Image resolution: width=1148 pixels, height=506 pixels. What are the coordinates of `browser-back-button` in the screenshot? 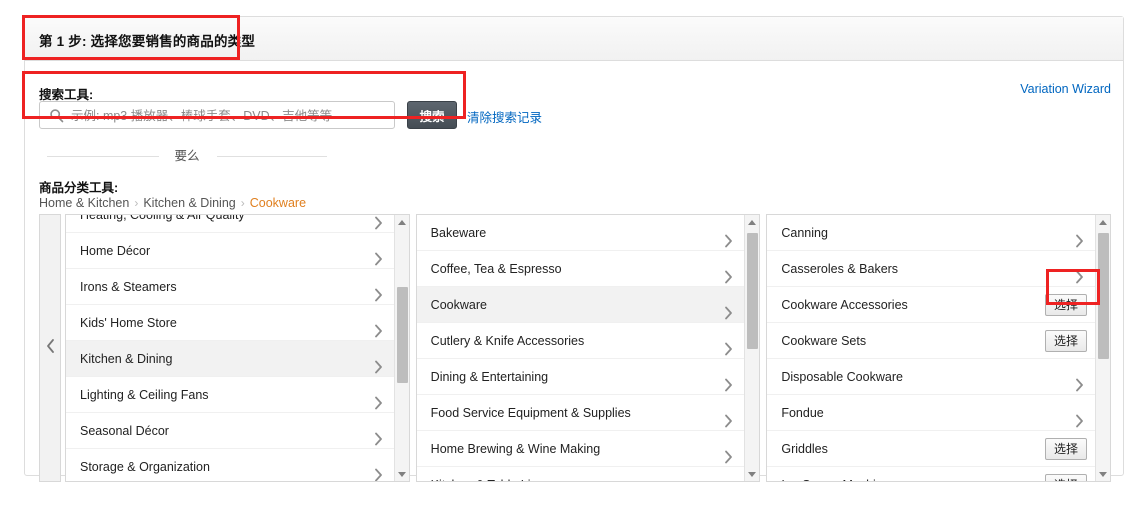 It's located at (50, 348).